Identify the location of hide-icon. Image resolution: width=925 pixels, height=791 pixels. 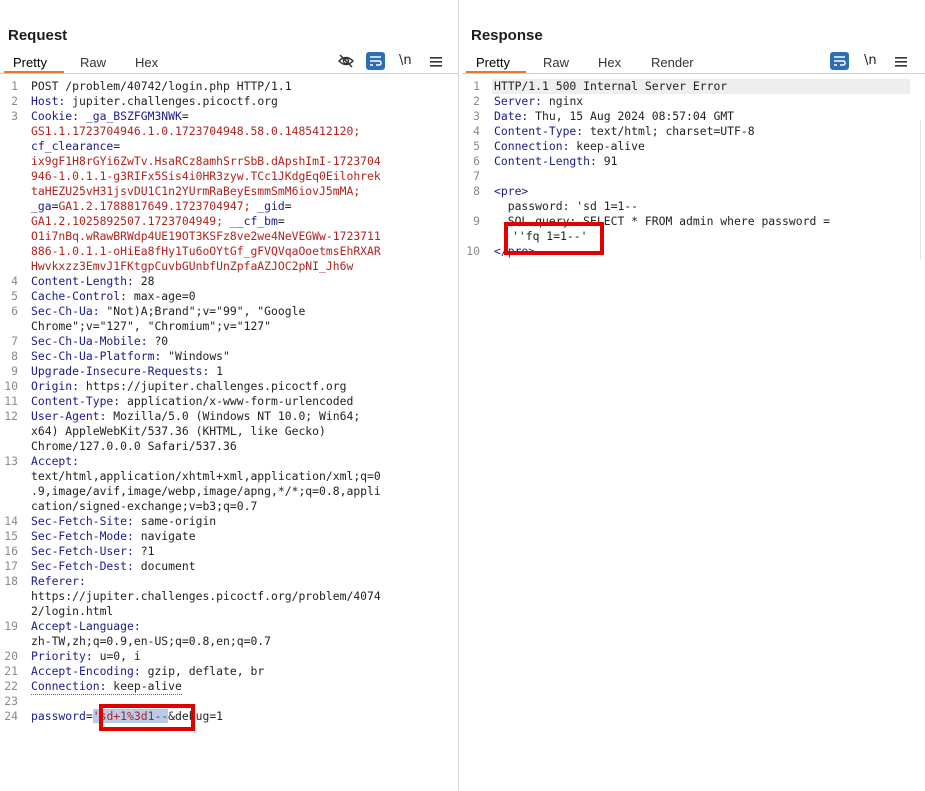
(346, 63).